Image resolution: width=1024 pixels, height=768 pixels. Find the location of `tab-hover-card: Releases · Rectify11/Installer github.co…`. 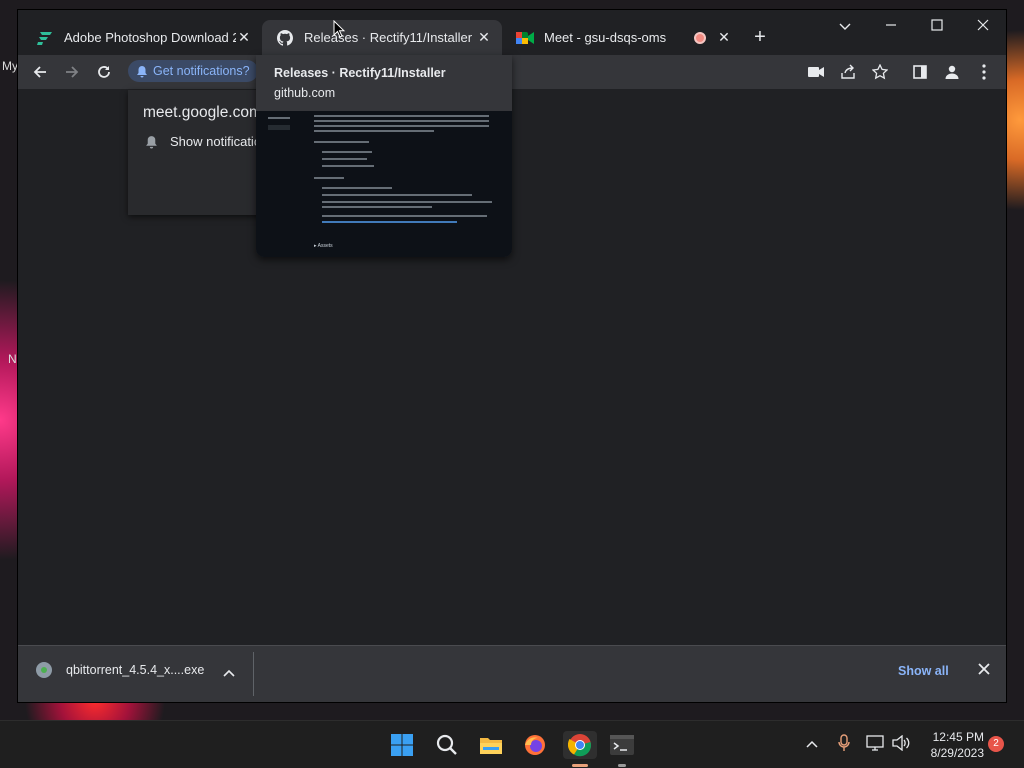

tab-hover-card: Releases · Rectify11/Installer github.co… is located at coordinates (384, 156).